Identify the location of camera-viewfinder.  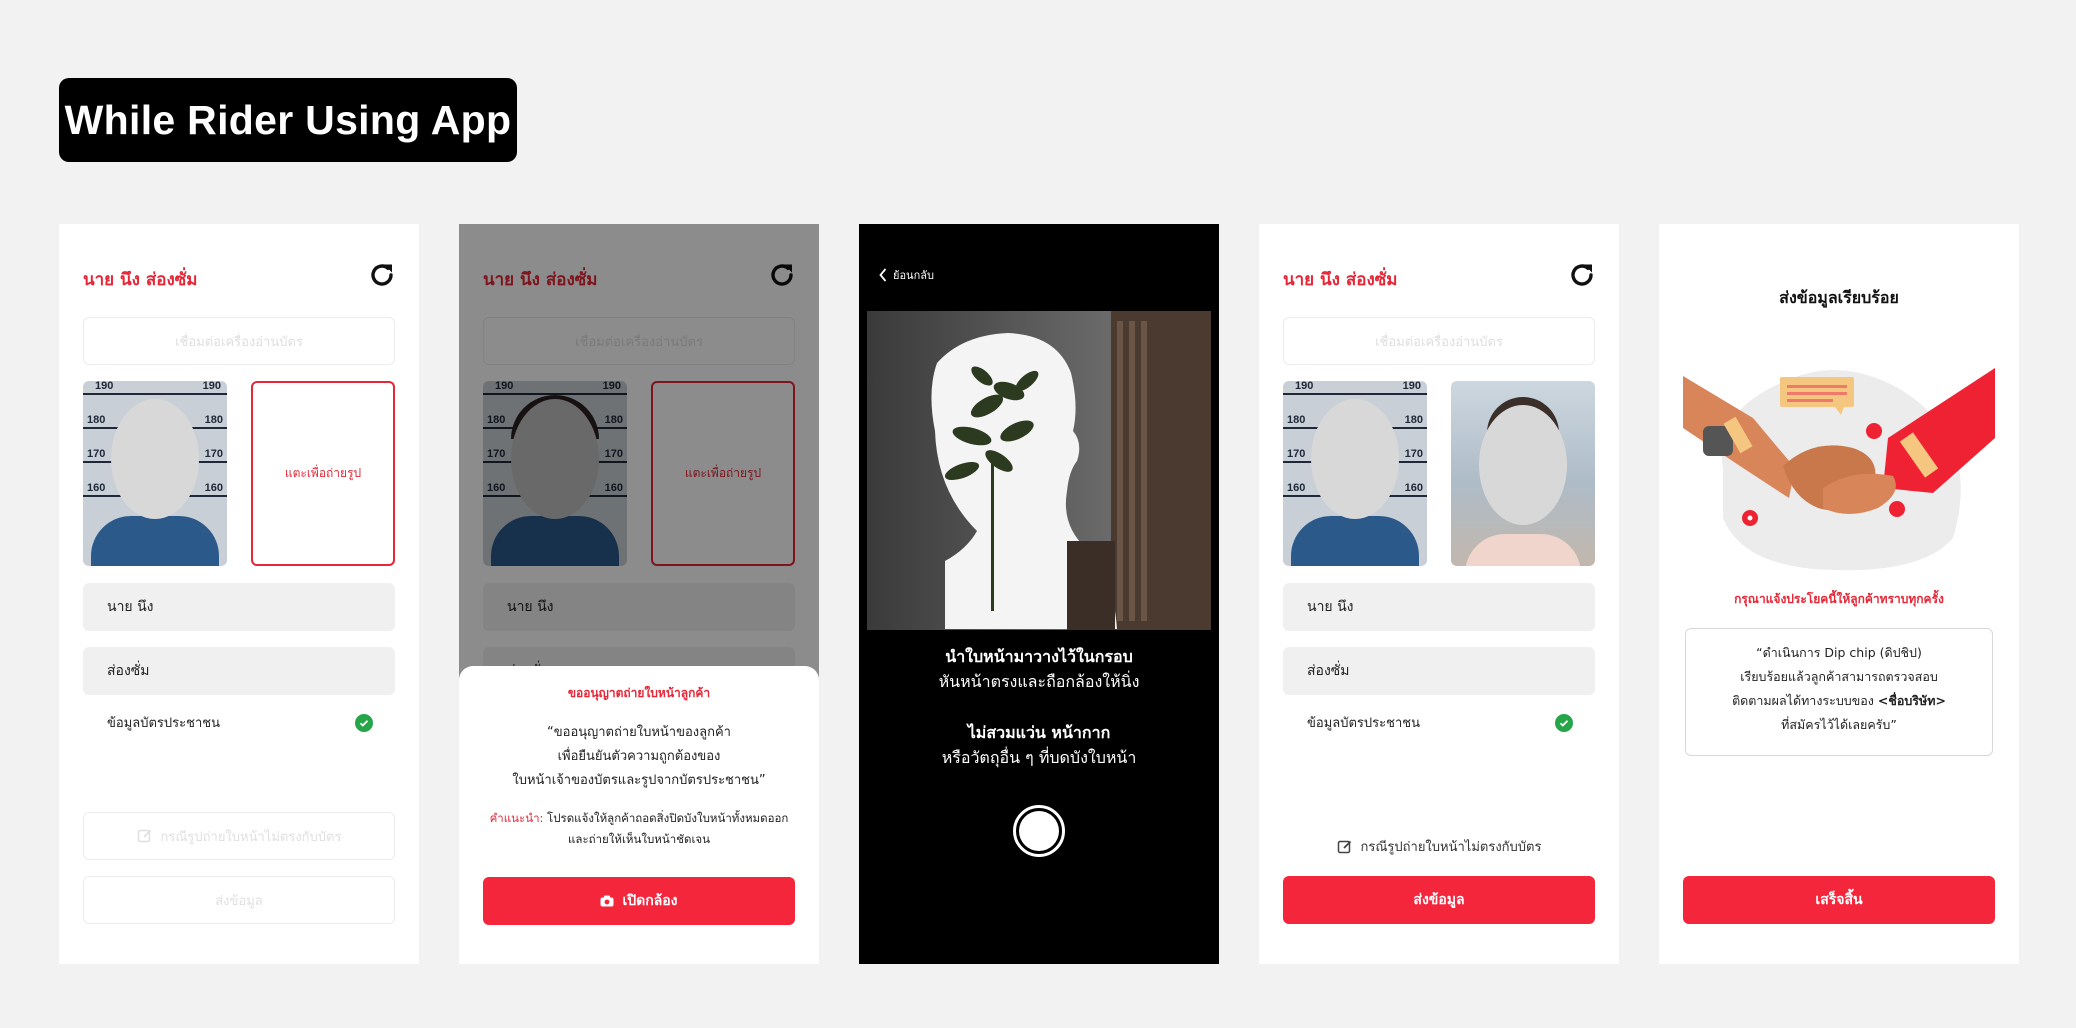
(1039, 470).